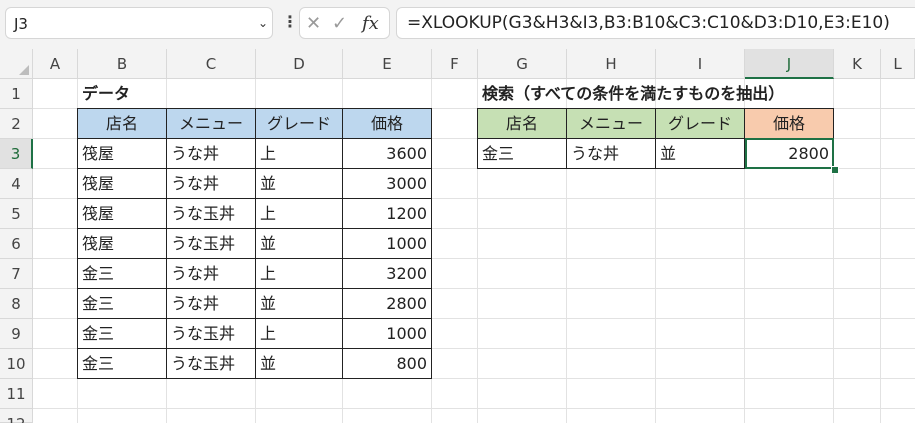  Describe the element at coordinates (122, 123) in the screenshot. I see `data-header-cell: 店名` at that location.